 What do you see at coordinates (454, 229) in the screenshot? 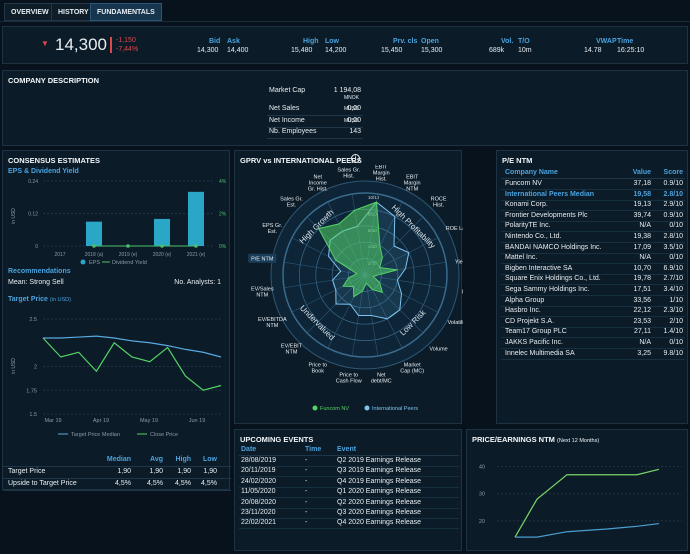
I see `radar-axis-label: ROE Last` at bounding box center [454, 229].